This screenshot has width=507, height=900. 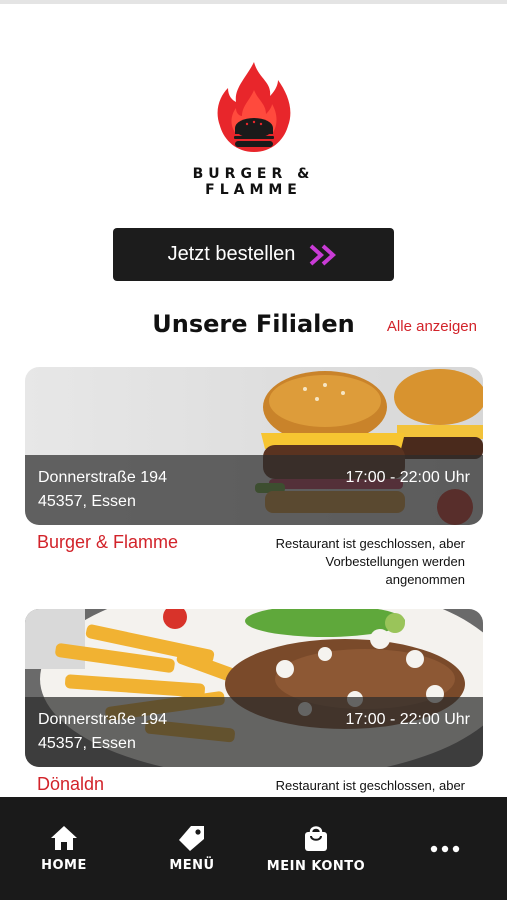 I want to click on double-chevron-right-icon, so click(x=323, y=254).